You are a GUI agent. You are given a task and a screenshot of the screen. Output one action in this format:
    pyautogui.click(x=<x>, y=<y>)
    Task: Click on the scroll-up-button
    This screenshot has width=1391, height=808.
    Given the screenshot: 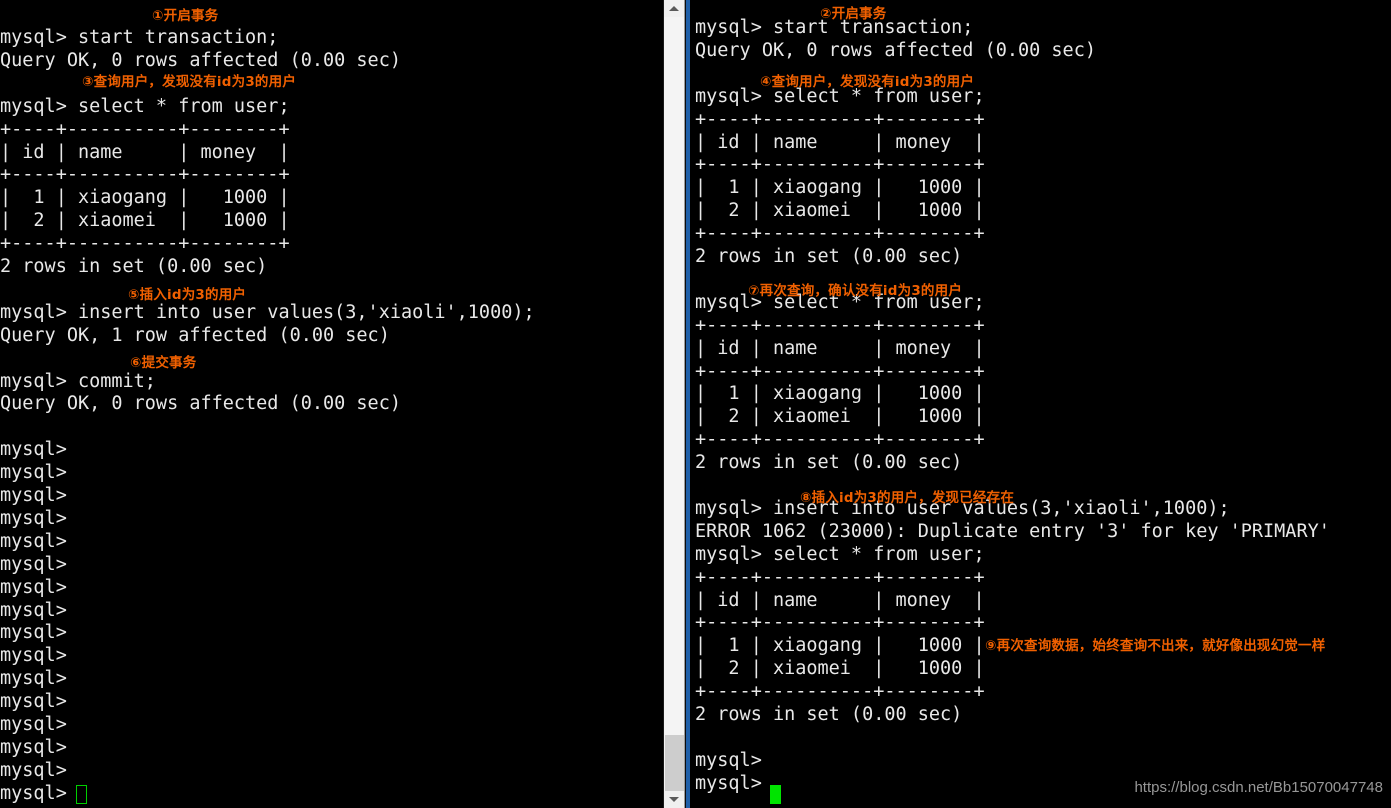 What is the action you would take?
    pyautogui.click(x=674, y=8)
    